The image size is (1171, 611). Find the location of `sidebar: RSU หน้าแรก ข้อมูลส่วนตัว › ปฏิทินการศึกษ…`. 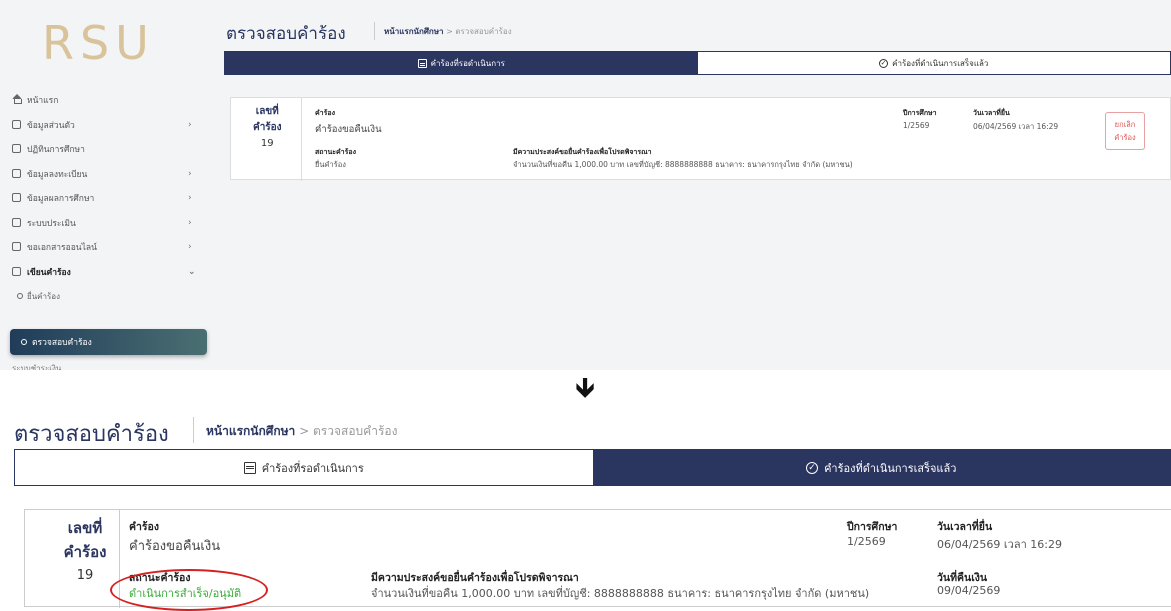

sidebar: RSU หน้าแรก ข้อมูลส่วนตัว › ปฏิทินการศึกษ… is located at coordinates (107, 185).